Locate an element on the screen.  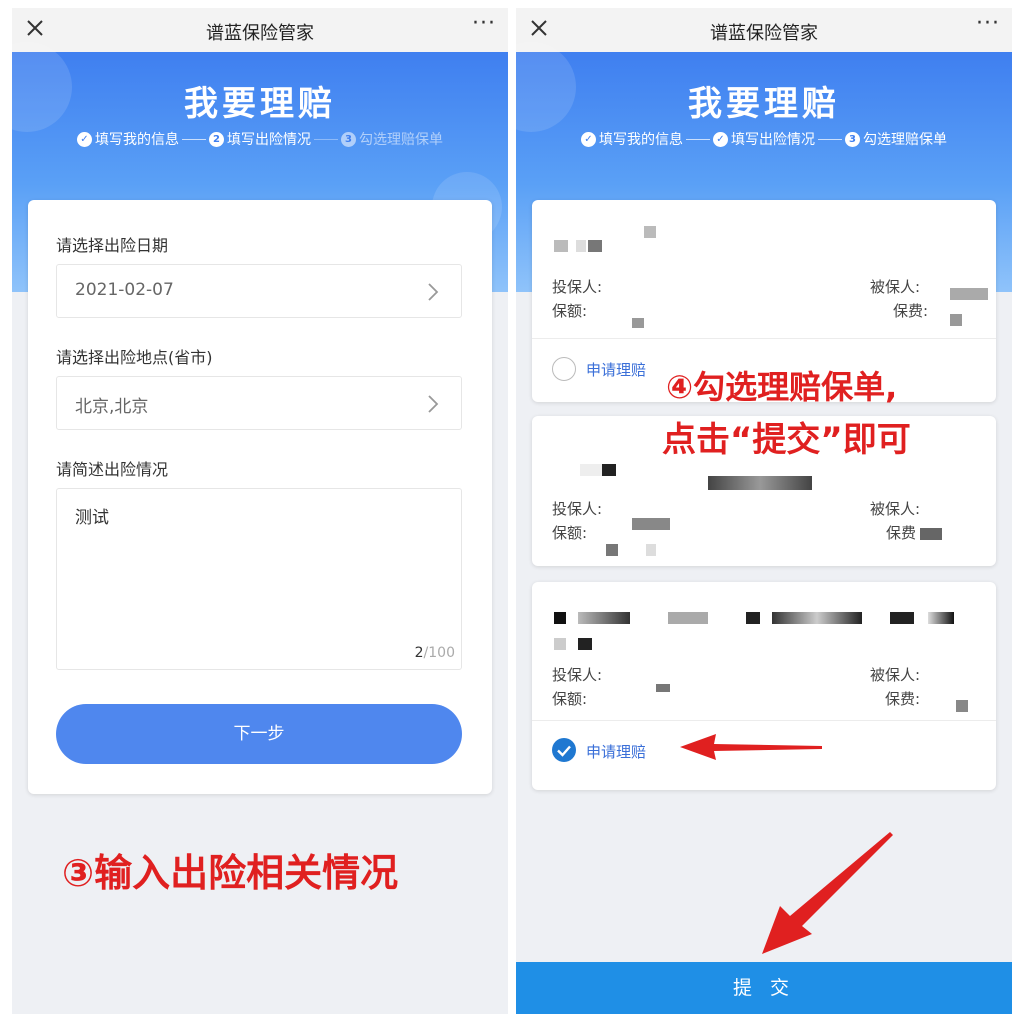
check-icon is located at coordinates (564, 751).